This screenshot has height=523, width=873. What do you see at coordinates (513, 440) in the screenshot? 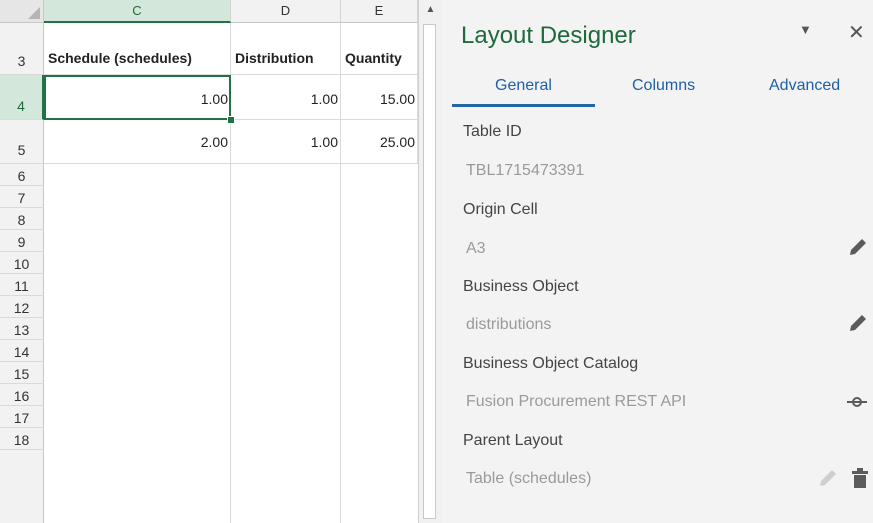
I see `parent-layout-label: Parent Layout` at bounding box center [513, 440].